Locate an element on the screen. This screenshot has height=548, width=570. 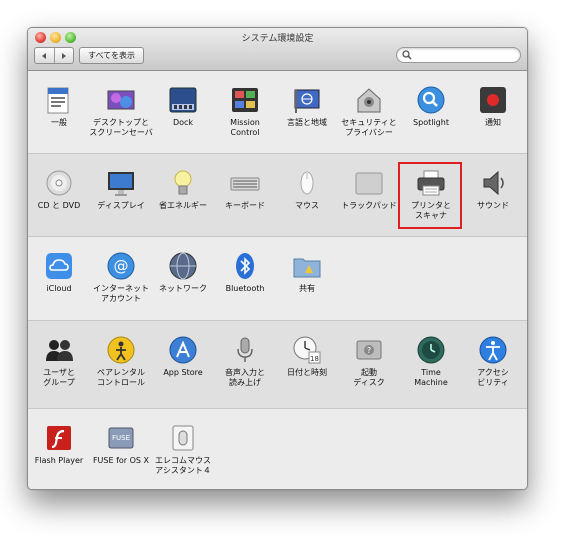
pref-startup-disk: ? 起動 ディスク is located at coordinates (369, 361).